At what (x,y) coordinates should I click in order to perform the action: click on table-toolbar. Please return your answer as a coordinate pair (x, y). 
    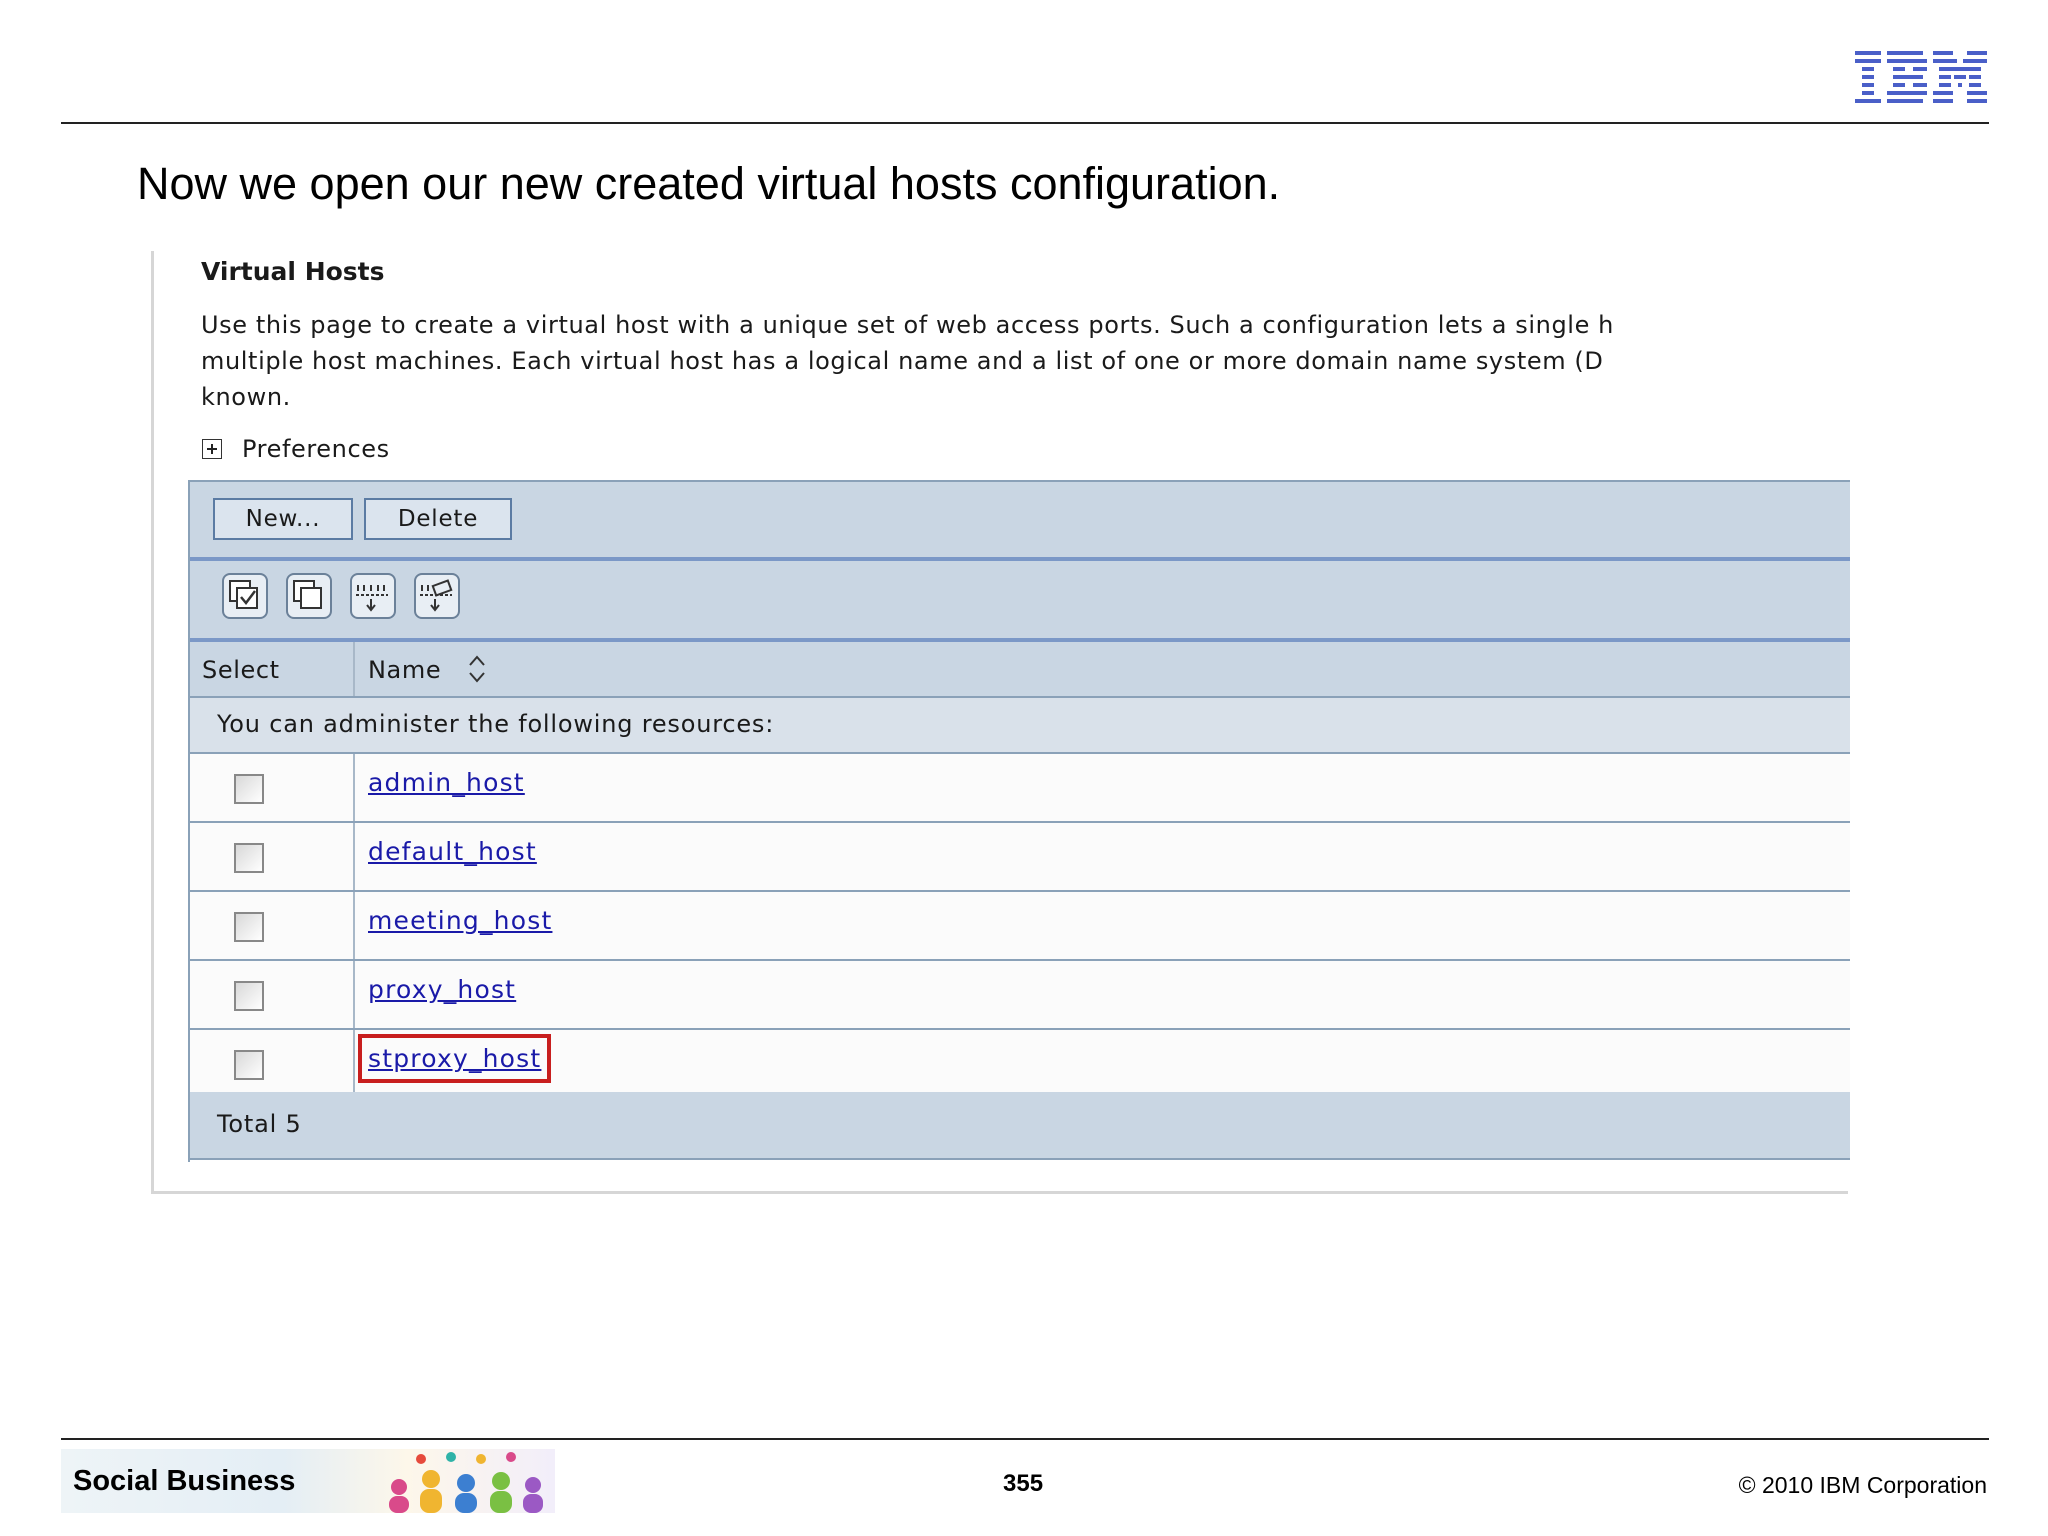
    Looking at the image, I should click on (1020, 601).